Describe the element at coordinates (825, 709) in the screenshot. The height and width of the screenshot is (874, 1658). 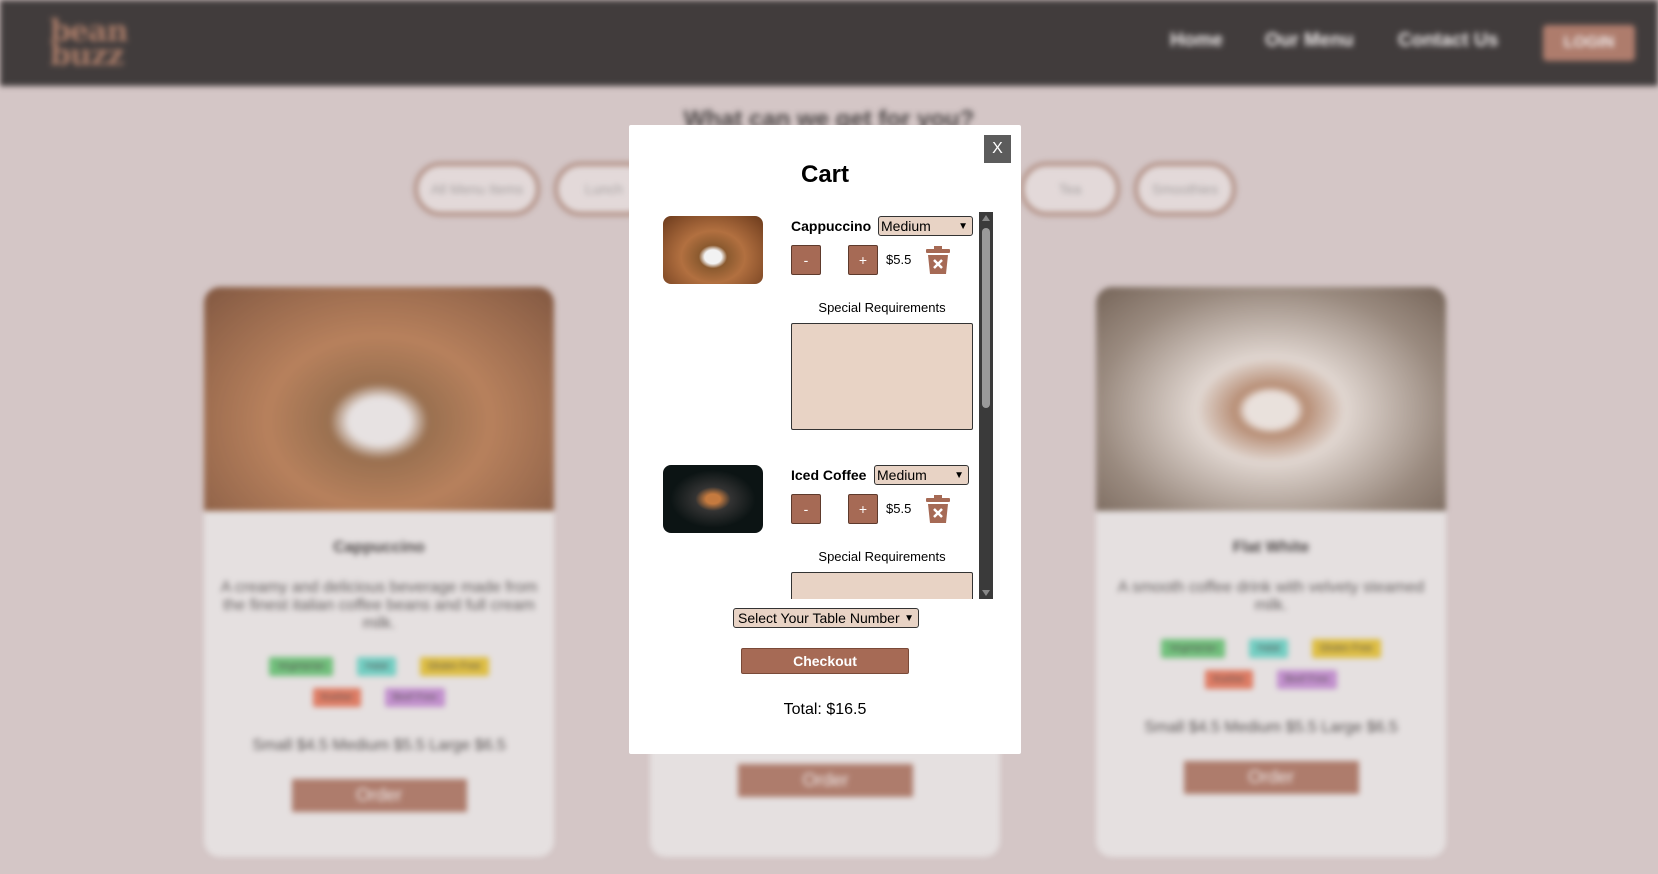
I see `cart-total: Total: $16.5` at that location.